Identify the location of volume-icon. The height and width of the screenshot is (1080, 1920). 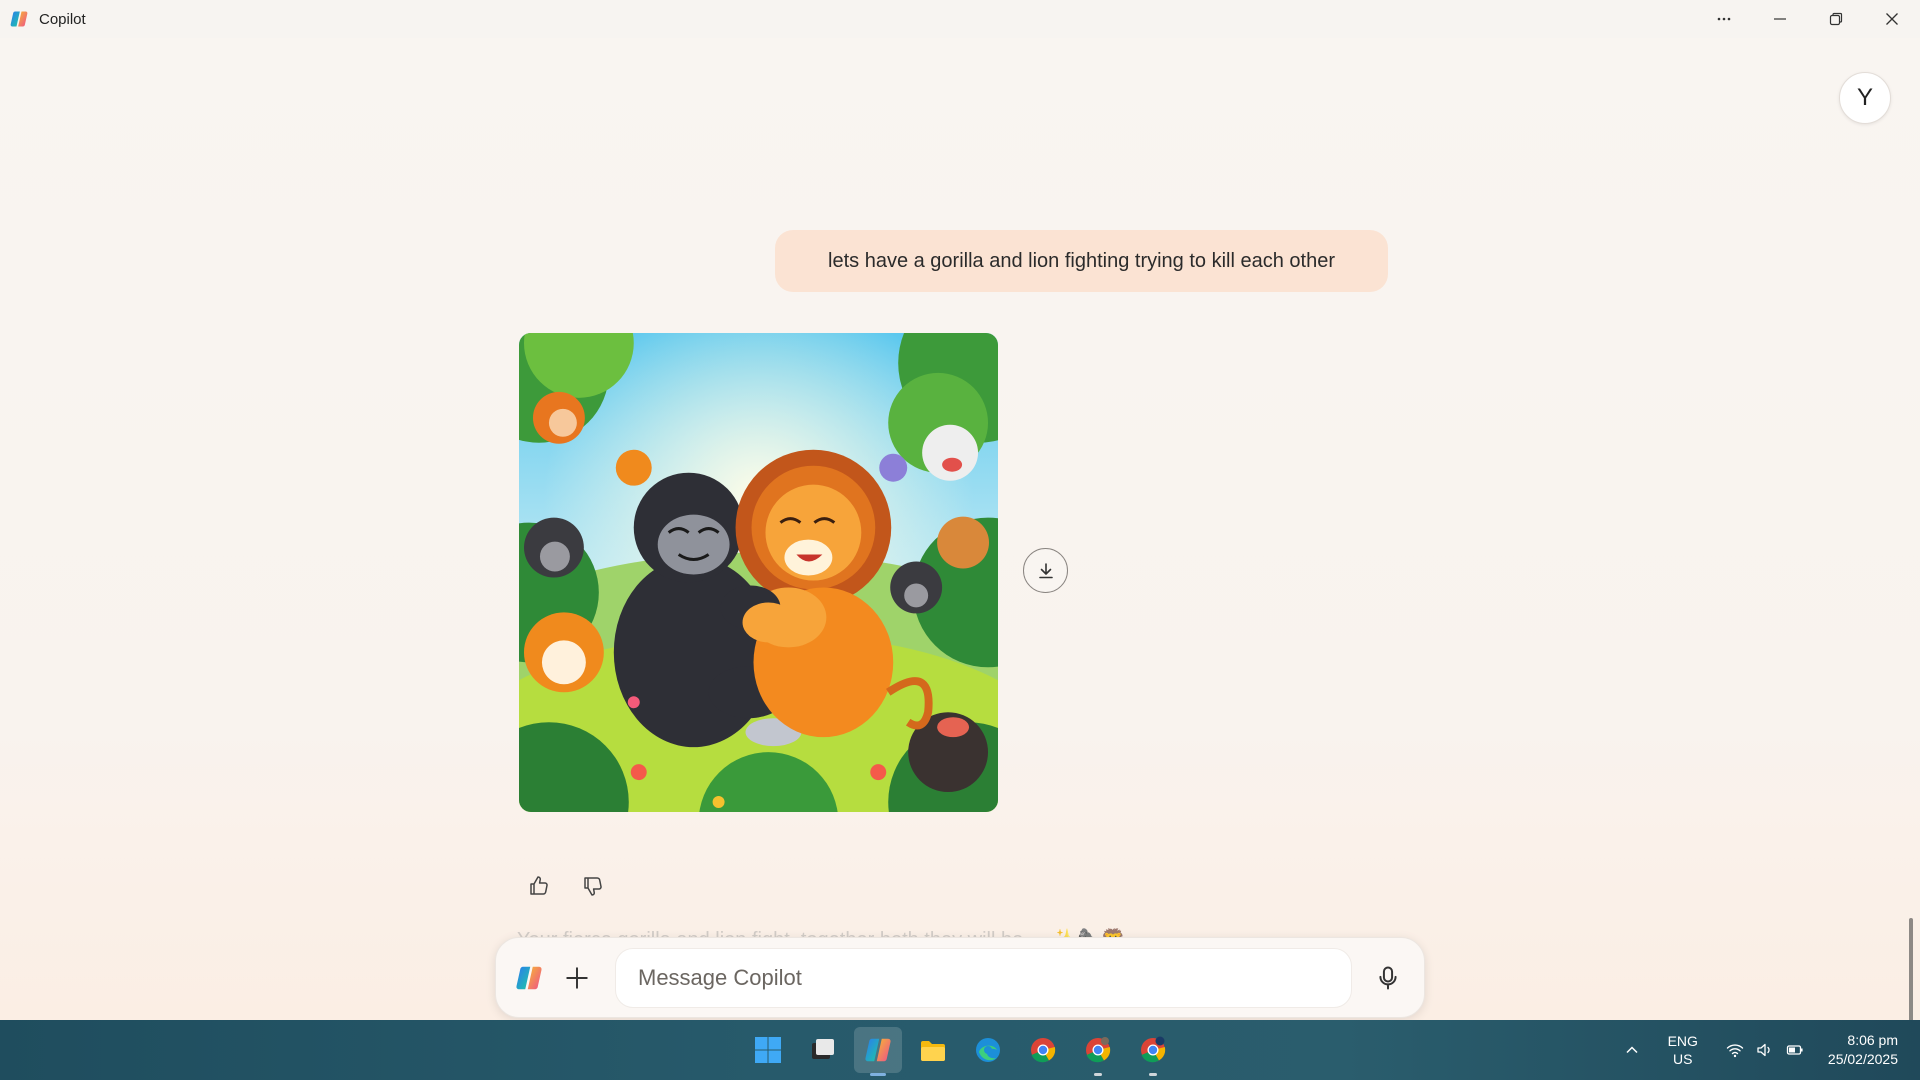
(1763, 1050).